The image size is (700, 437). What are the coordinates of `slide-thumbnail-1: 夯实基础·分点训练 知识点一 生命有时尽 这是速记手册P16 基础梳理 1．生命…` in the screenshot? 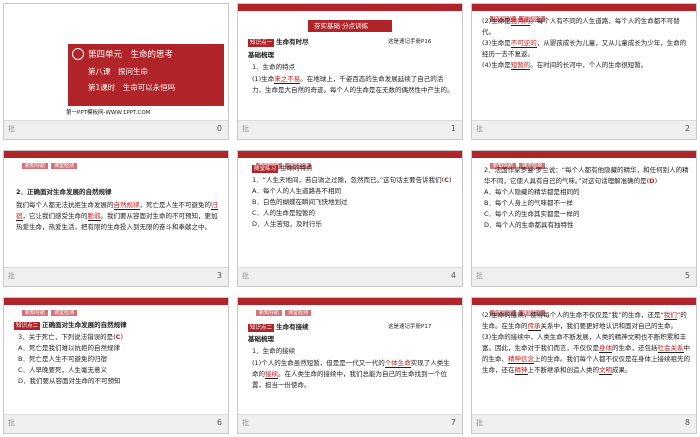 It's located at (350, 71).